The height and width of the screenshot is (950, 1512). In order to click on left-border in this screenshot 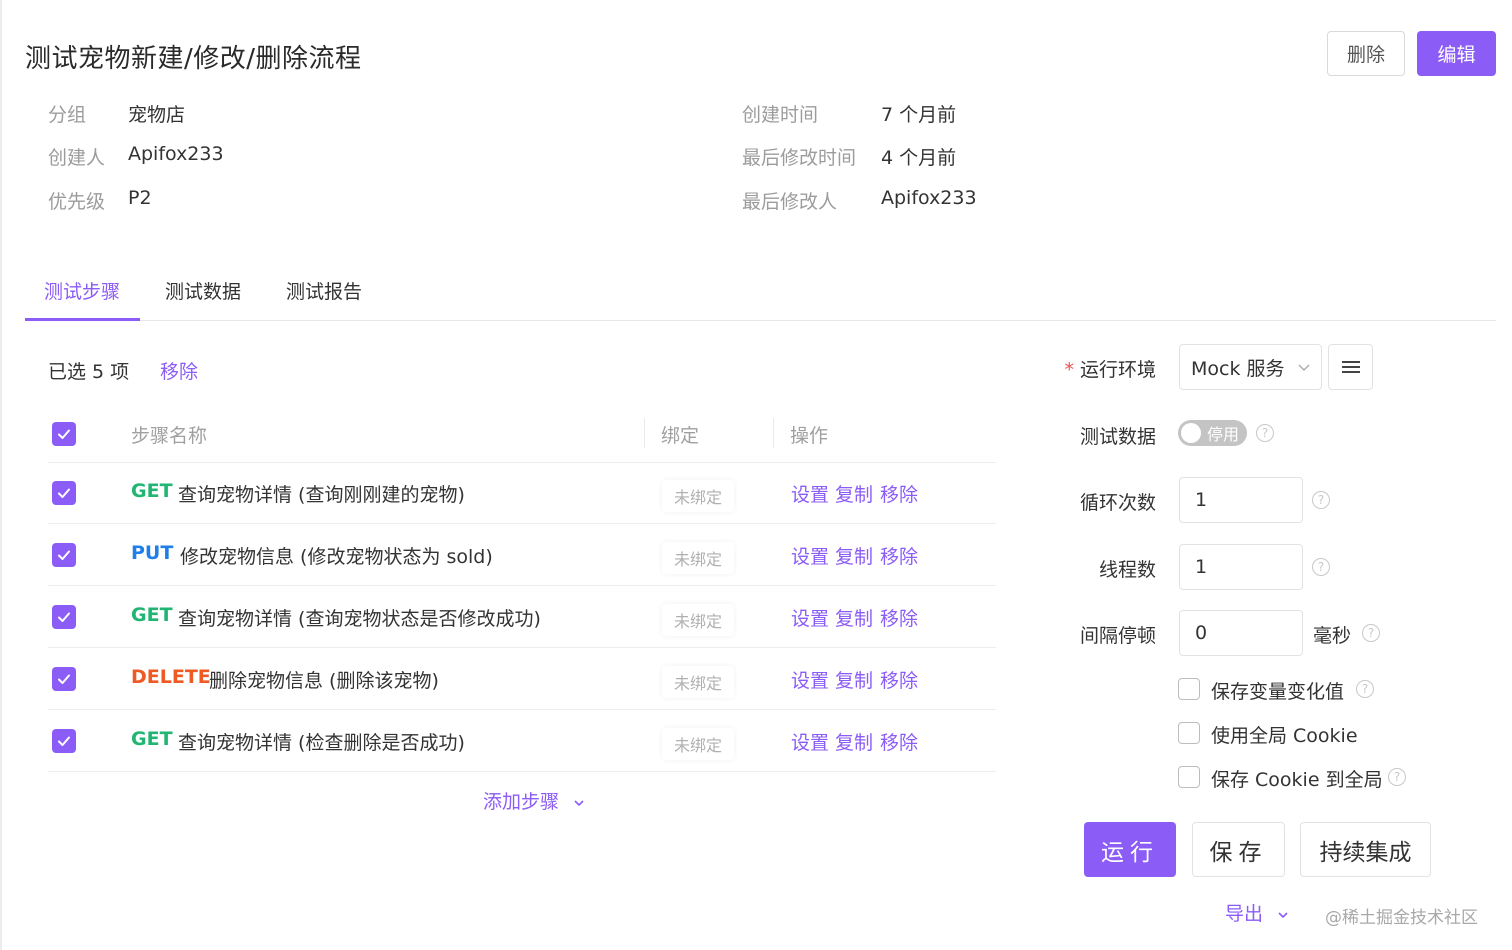, I will do `click(1, 475)`.